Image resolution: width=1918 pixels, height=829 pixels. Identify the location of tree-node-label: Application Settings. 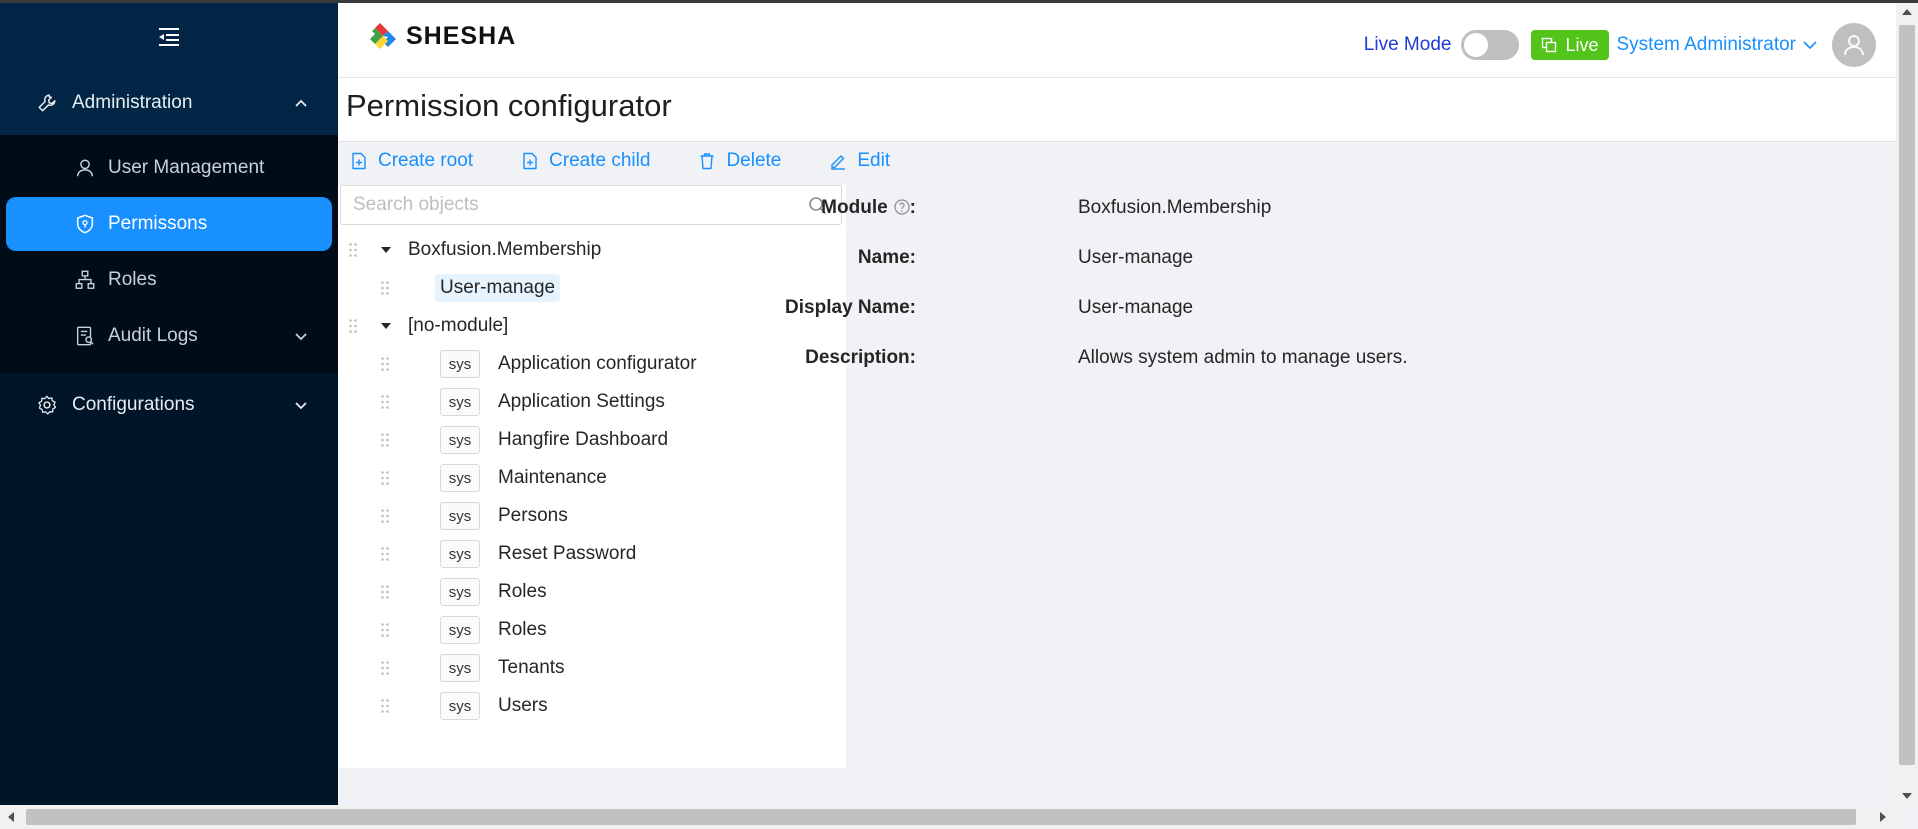
(581, 401).